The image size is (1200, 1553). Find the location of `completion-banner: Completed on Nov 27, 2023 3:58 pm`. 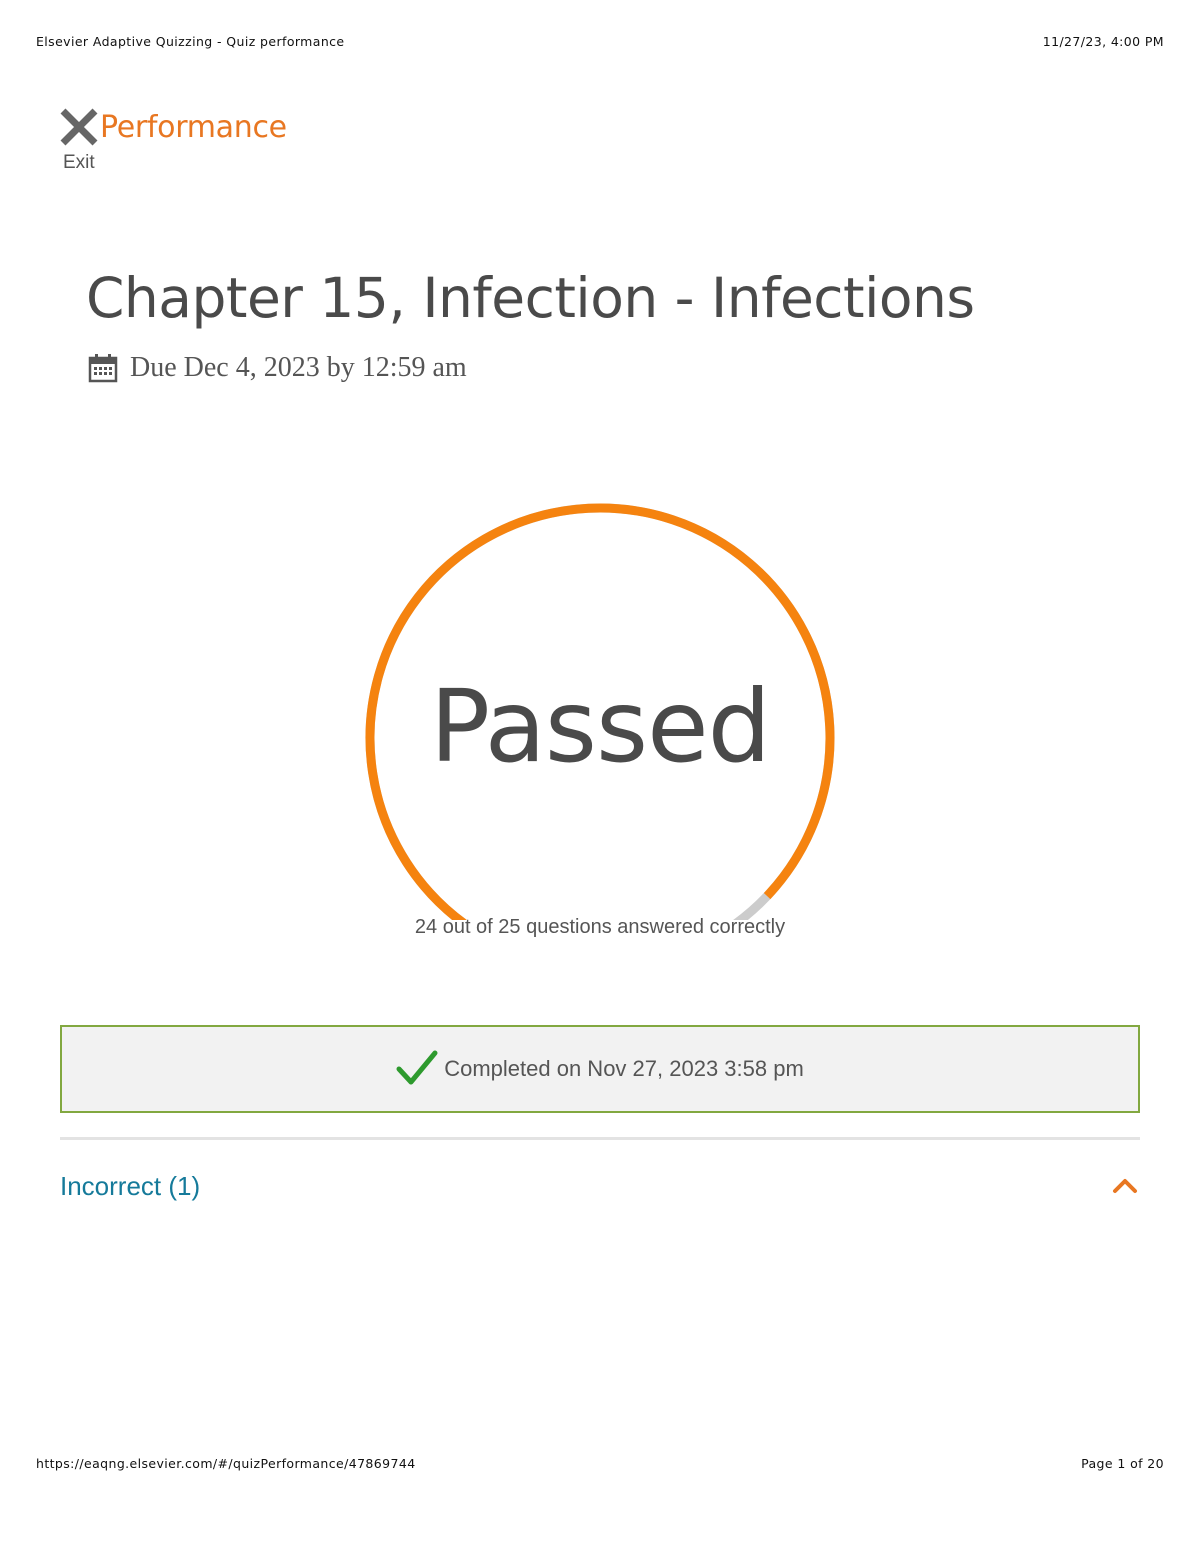

completion-banner: Completed on Nov 27, 2023 3:58 pm is located at coordinates (600, 1069).